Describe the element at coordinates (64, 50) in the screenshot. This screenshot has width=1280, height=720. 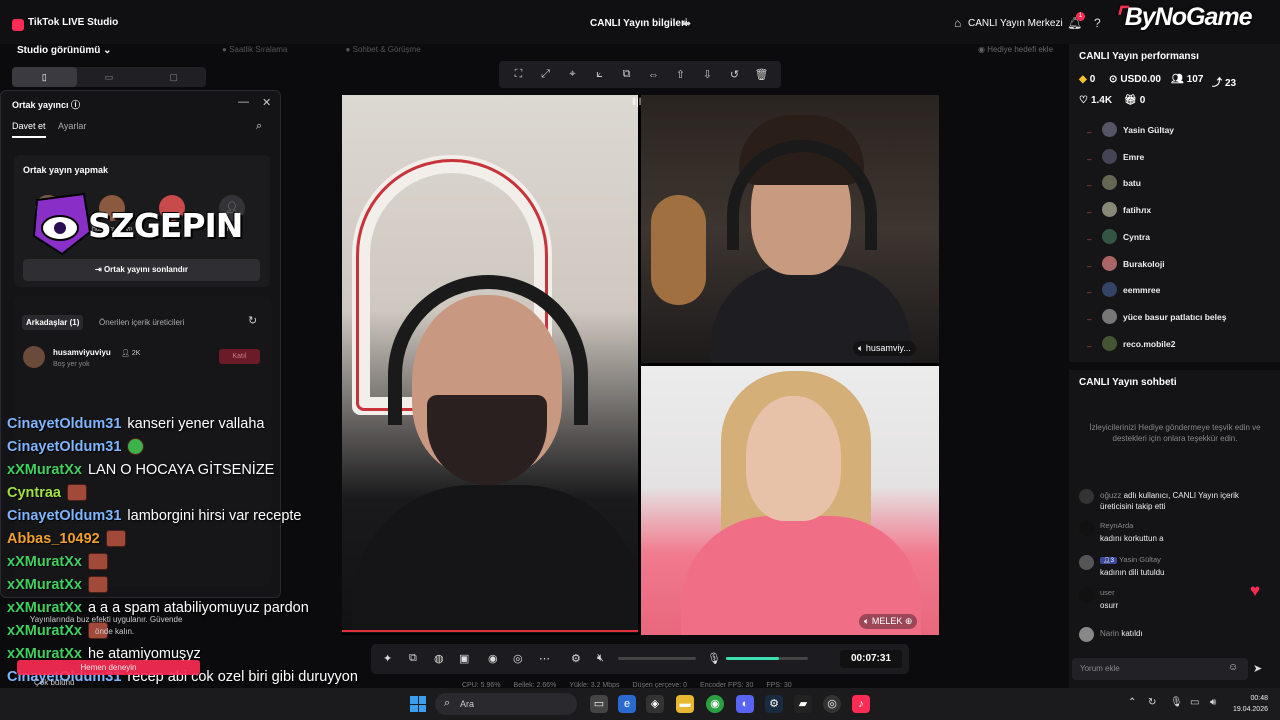
I see `studio-view-dropdown: Studio görünümü ⌄` at that location.